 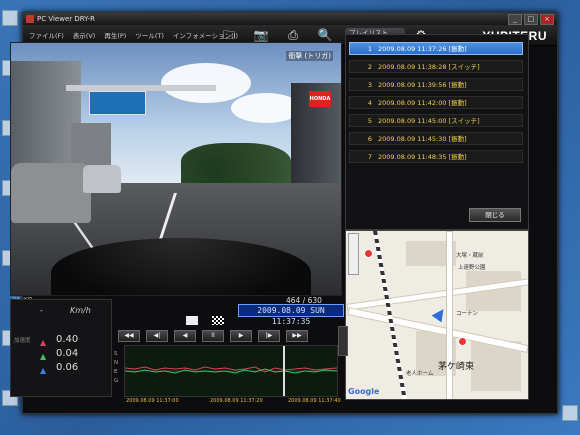 I want to click on playlist-item: 5 2009.08.09 11:45:00 [スイッチ], so click(x=436, y=120).